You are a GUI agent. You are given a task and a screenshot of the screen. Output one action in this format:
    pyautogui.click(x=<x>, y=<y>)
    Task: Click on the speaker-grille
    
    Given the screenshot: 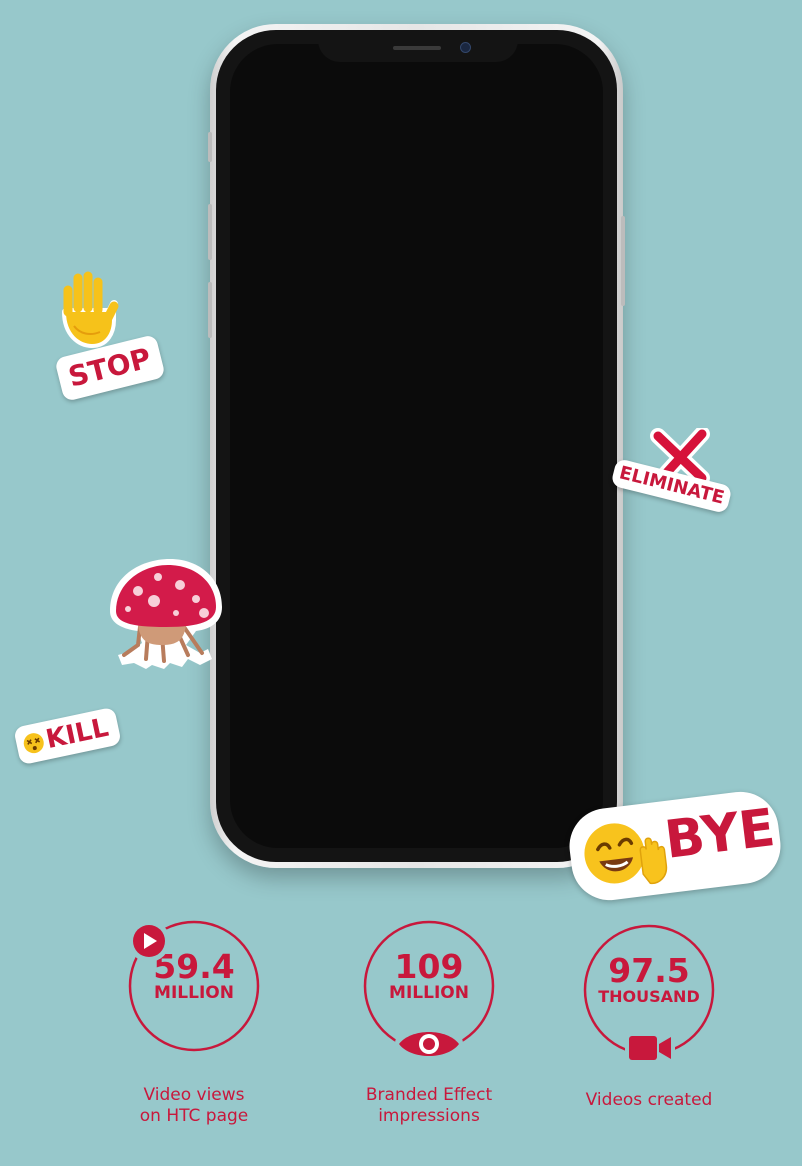 What is the action you would take?
    pyautogui.click(x=417, y=48)
    